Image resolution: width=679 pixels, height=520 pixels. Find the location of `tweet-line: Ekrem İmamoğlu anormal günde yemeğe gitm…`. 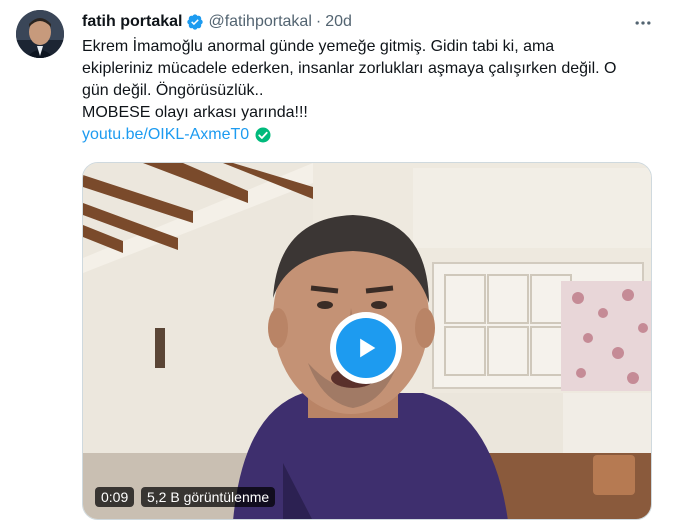

tweet-line: Ekrem İmamoğlu anormal günde yemeğe gitm… is located at coordinates (318, 46).